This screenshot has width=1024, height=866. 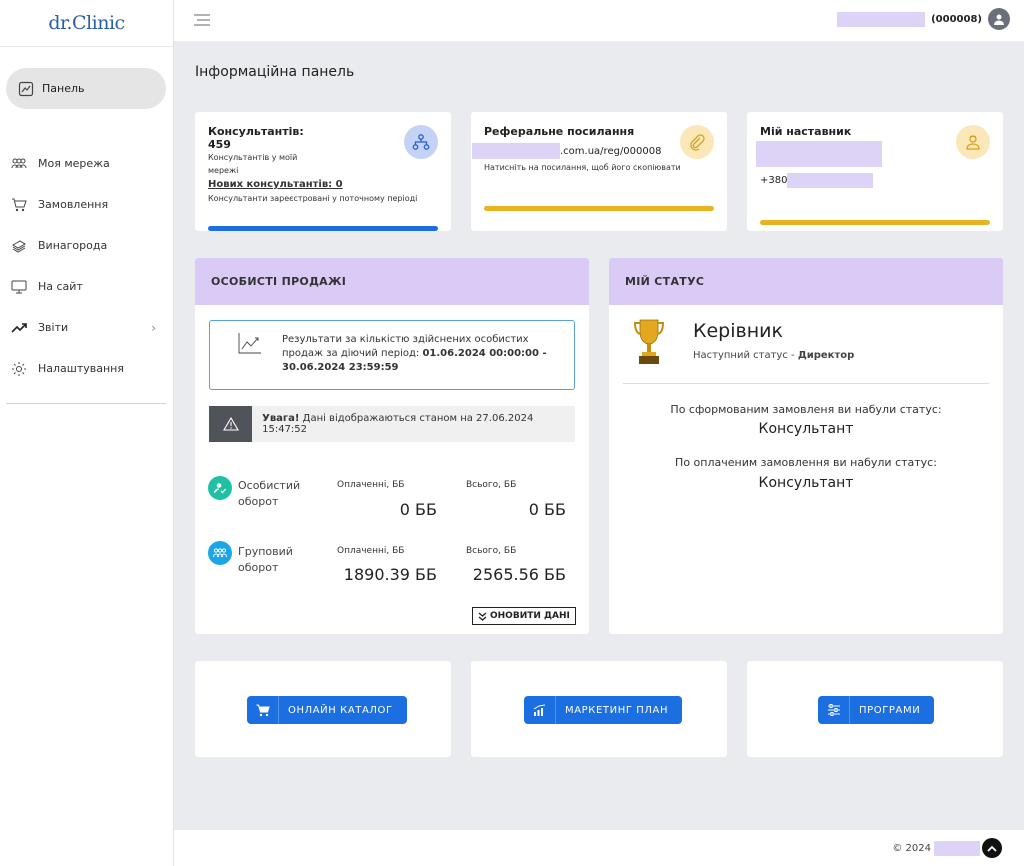 I want to click on group-turnover-label: Груповий оборот, so click(x=265, y=560).